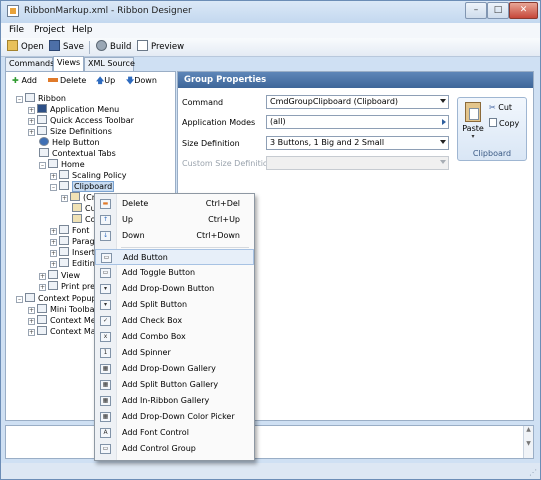 The height and width of the screenshot is (480, 541). What do you see at coordinates (174, 220) in the screenshot?
I see `ctx-up: ↑ Up Ctrl+Up` at bounding box center [174, 220].